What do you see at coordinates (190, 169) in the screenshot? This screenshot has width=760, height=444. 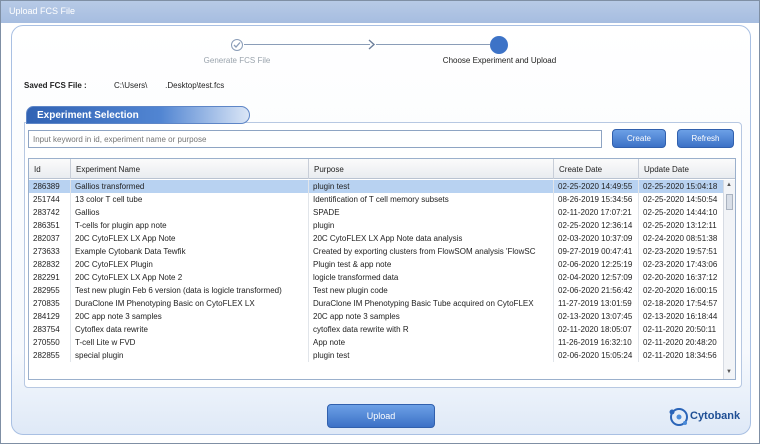 I see `column-header-experiment-name: Experiment Name` at bounding box center [190, 169].